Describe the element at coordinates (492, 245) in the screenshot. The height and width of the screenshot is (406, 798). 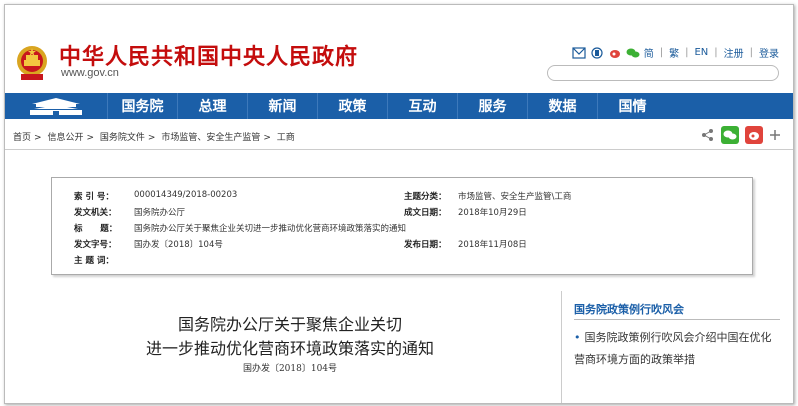
I see `publish-date-value: 2018年11月08日` at that location.